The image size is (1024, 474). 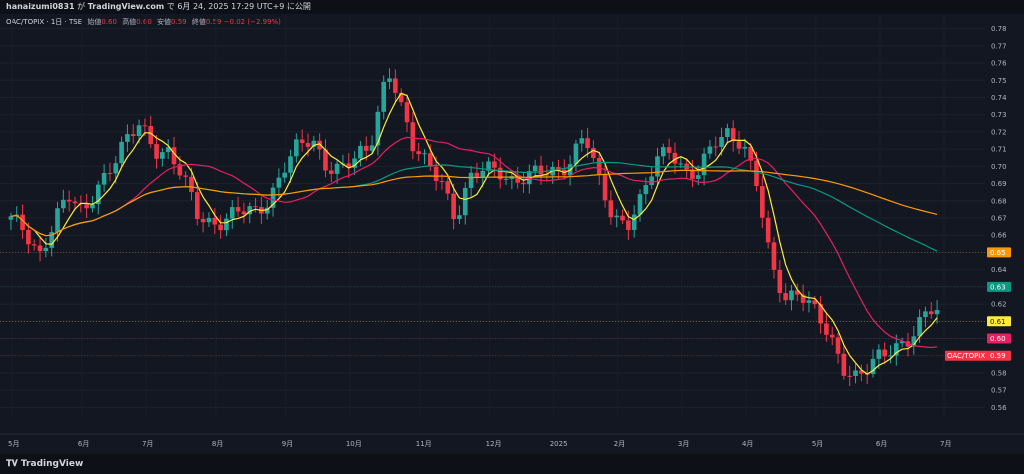 I want to click on tradingview-logo: 𝐓𝐕 TradingView, so click(x=44, y=464).